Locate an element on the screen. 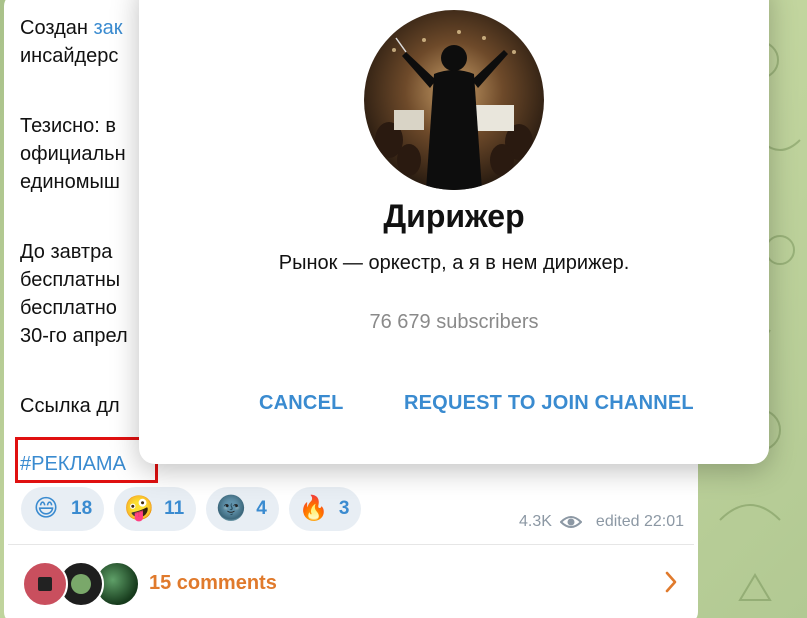 The width and height of the screenshot is (807, 618). reactions-bar: 😄 18 🤪 11 🌚 4 🔥 3 is located at coordinates (191, 509).